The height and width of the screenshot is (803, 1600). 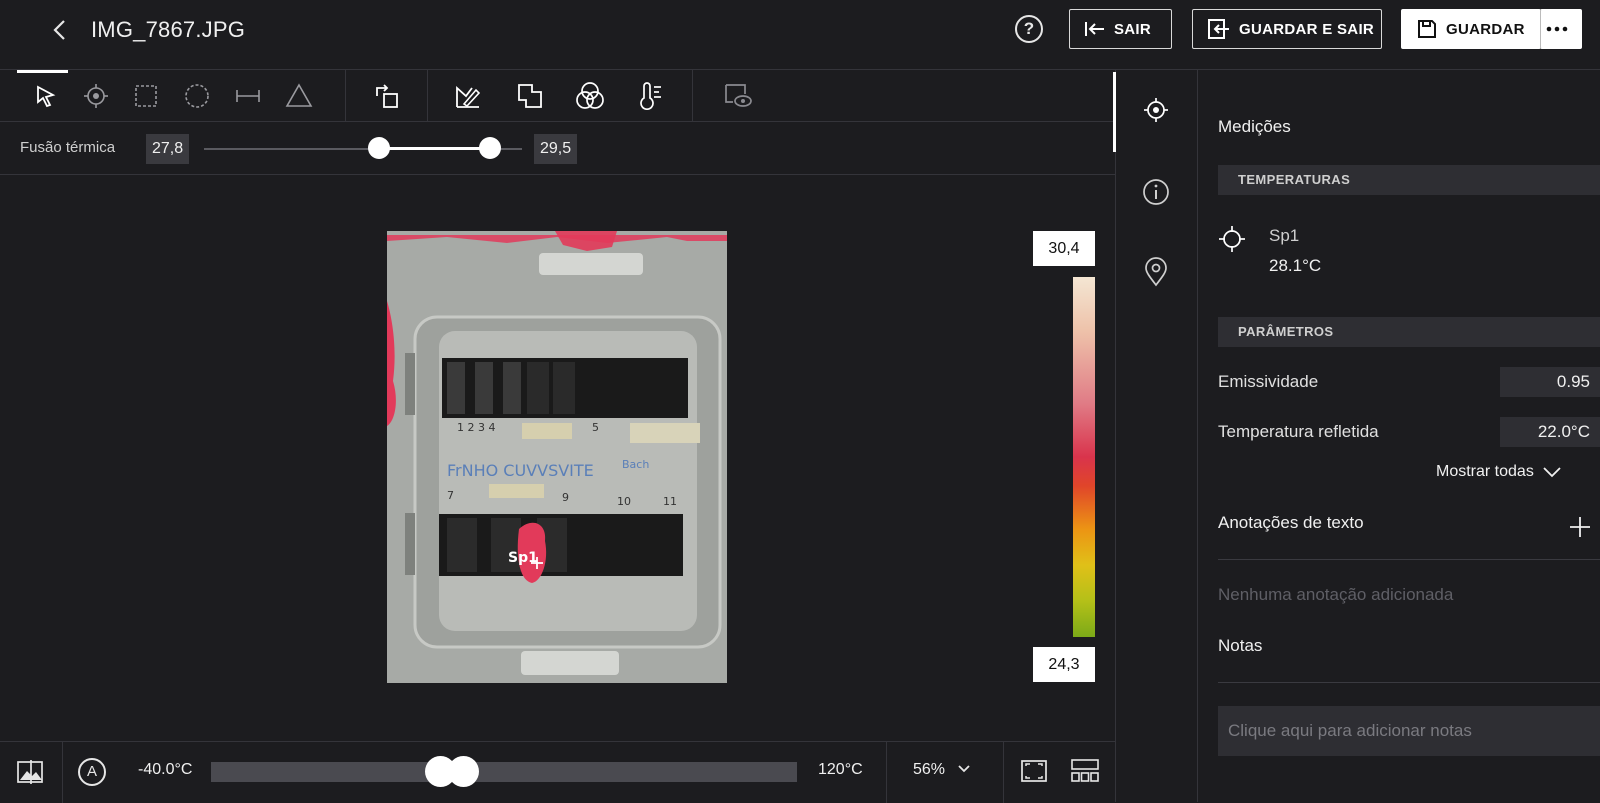 I want to click on auto-adjust-icon: A, so click(x=92, y=772).